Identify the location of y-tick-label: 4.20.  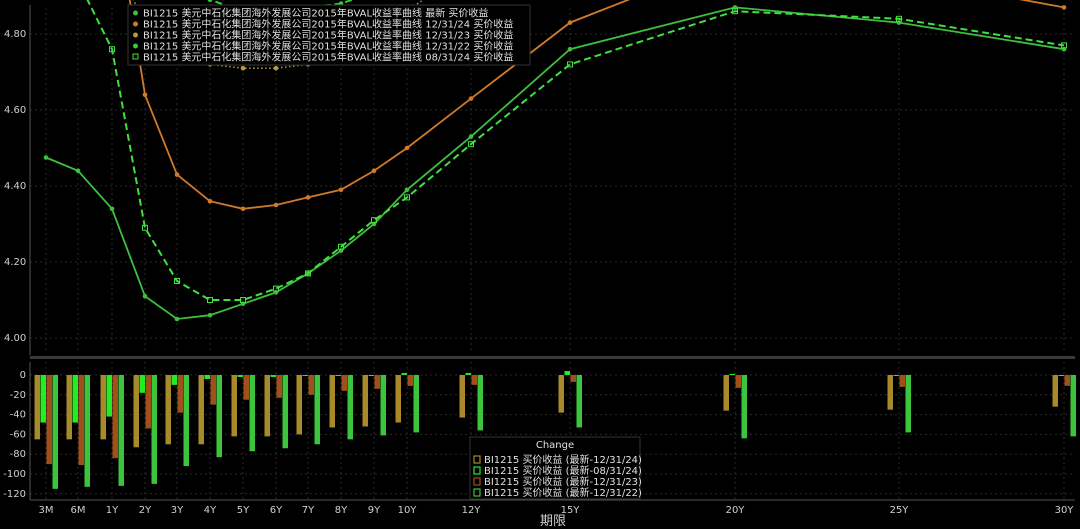
(15, 262).